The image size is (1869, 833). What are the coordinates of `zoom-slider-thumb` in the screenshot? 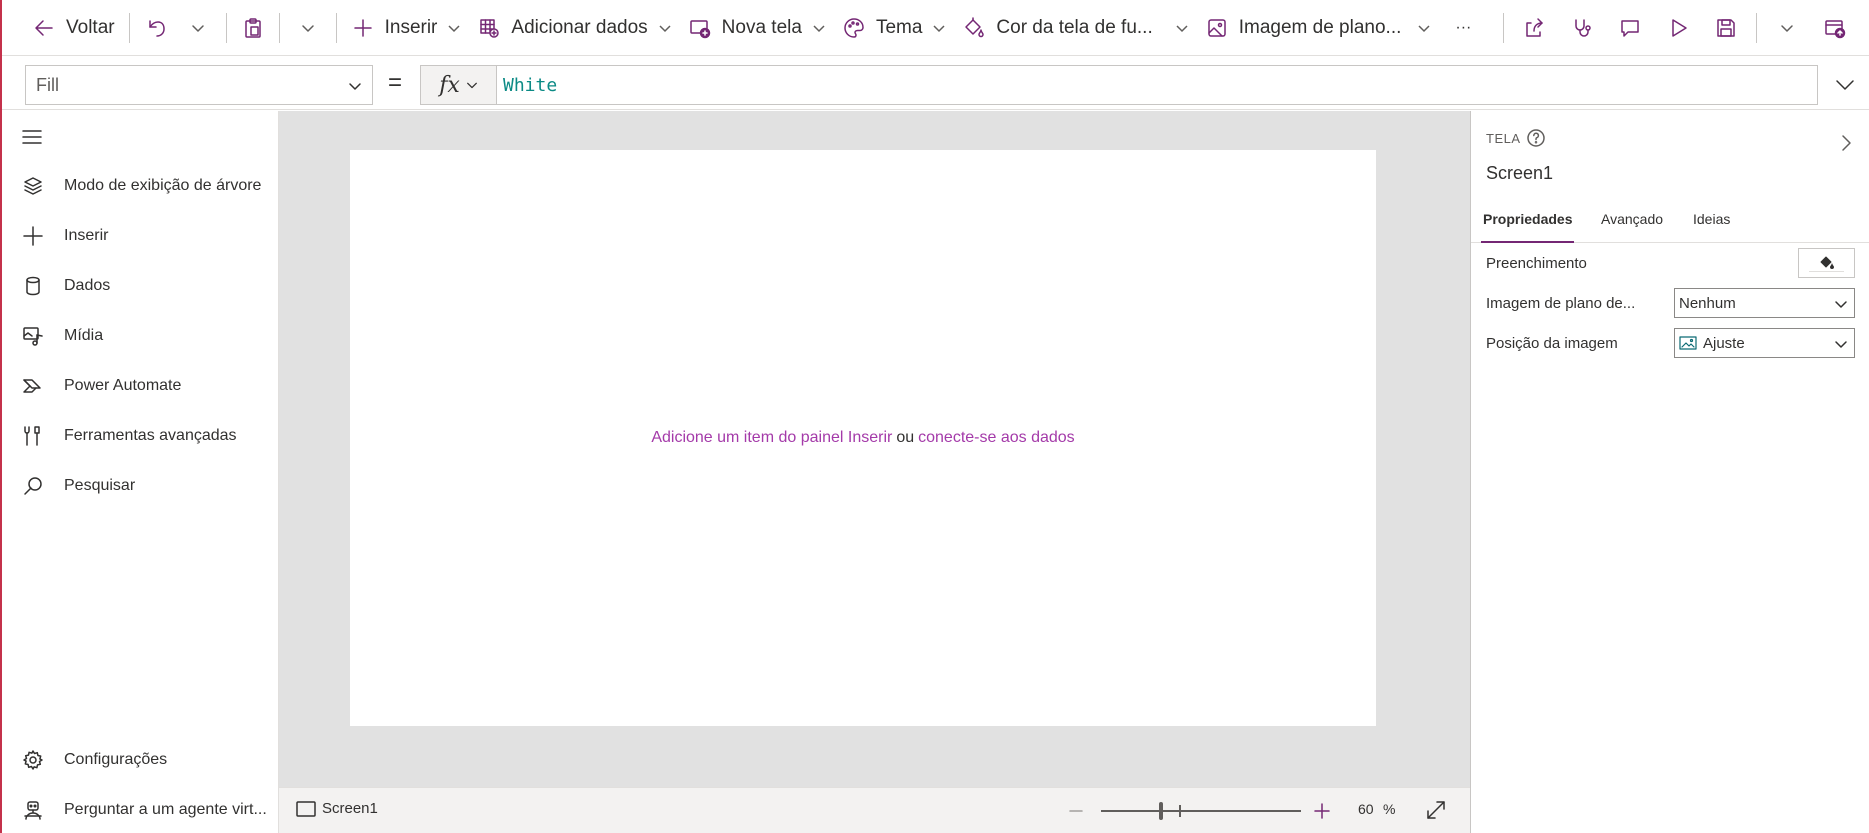 It's located at (1161, 811).